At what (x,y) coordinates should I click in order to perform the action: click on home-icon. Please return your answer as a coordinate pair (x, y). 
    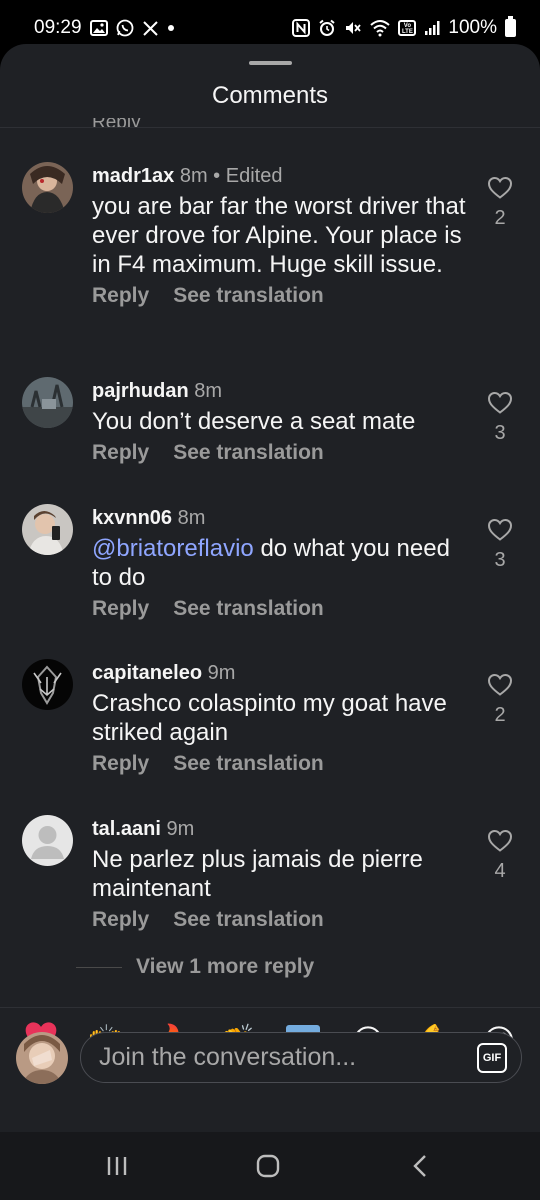
    Looking at the image, I should click on (268, 1166).